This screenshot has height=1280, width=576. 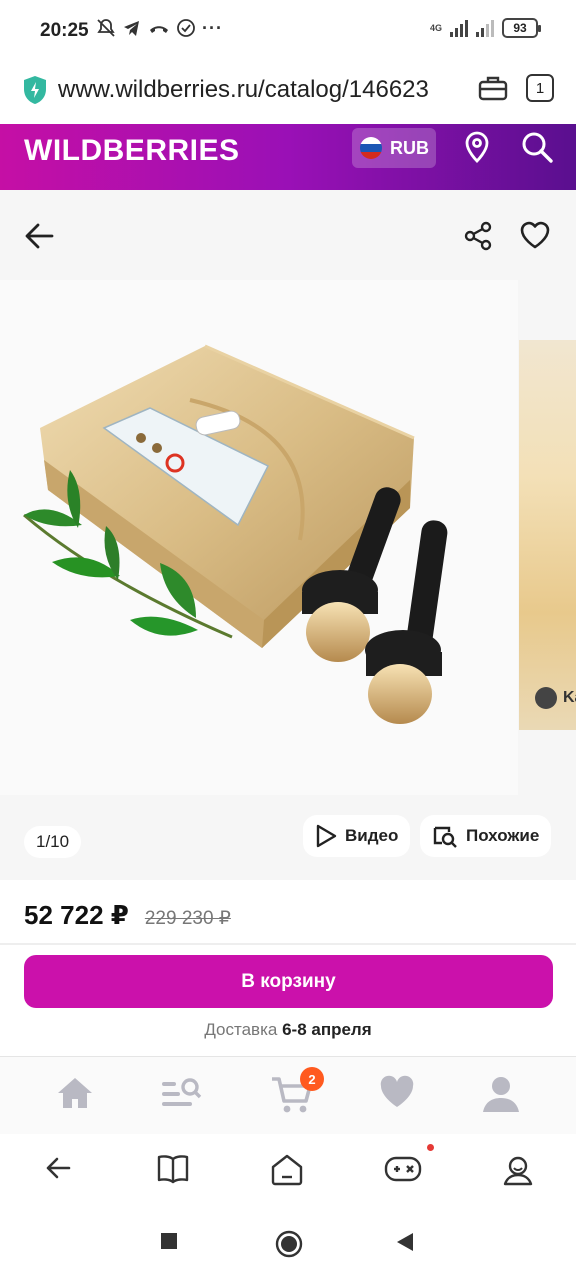 I want to click on favorite-heart-icon, so click(x=535, y=235).